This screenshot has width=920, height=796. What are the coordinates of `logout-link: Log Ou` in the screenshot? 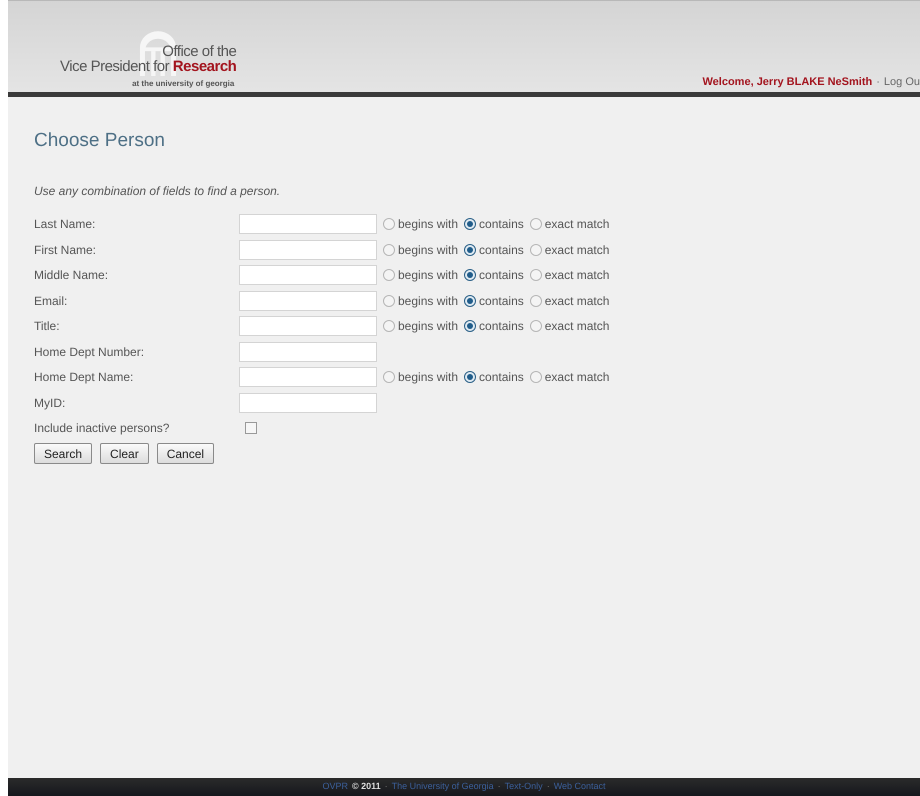 It's located at (902, 82).